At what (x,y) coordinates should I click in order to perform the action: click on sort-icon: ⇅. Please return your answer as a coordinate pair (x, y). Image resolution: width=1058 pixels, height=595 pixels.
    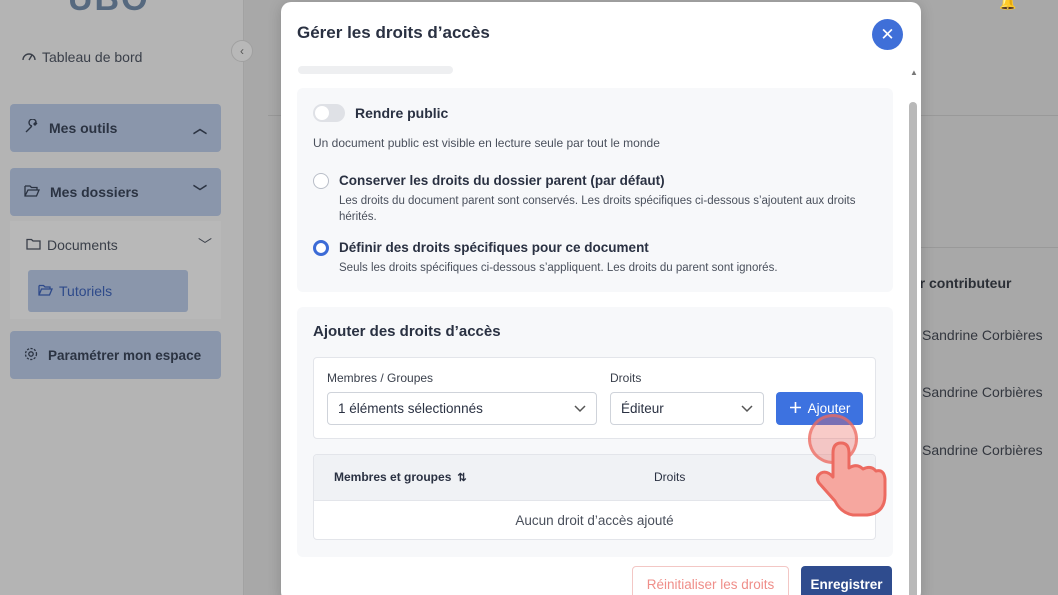
    Looking at the image, I should click on (461, 478).